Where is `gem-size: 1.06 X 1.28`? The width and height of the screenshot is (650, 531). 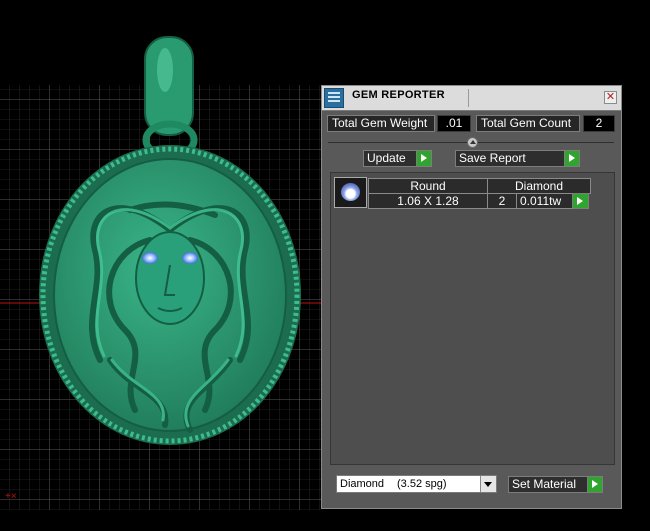 gem-size: 1.06 X 1.28 is located at coordinates (428, 201).